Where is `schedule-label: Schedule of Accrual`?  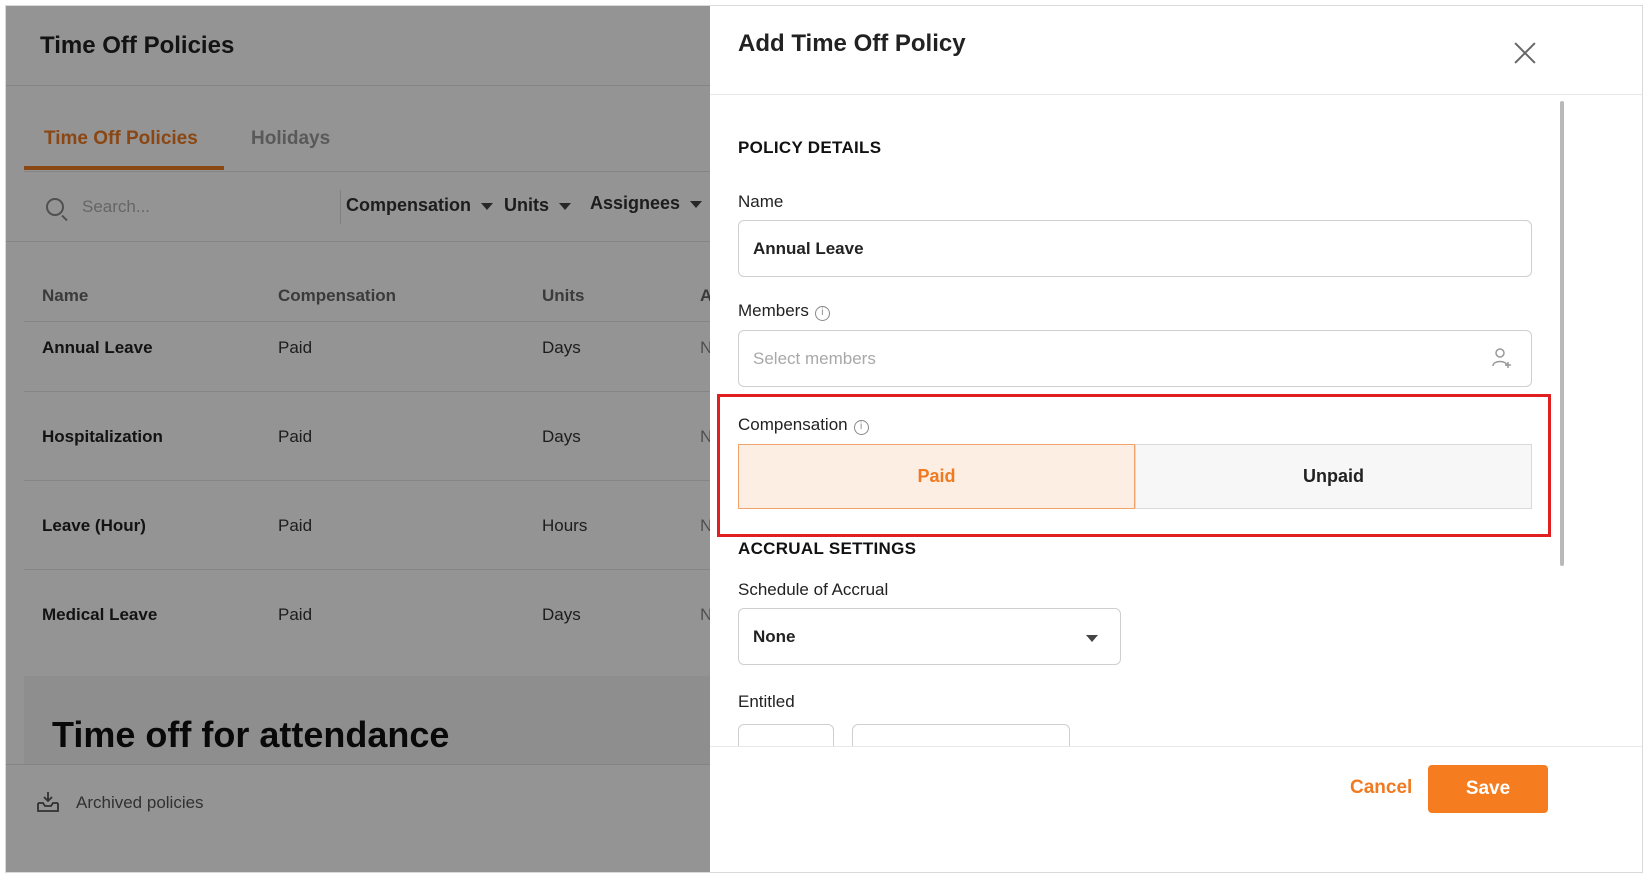 schedule-label: Schedule of Accrual is located at coordinates (813, 589).